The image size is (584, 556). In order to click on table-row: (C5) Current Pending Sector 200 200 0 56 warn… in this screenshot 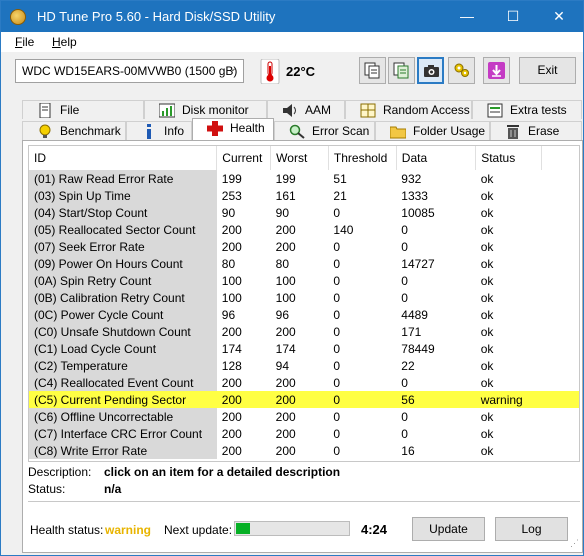, I will do `click(304, 399)`.